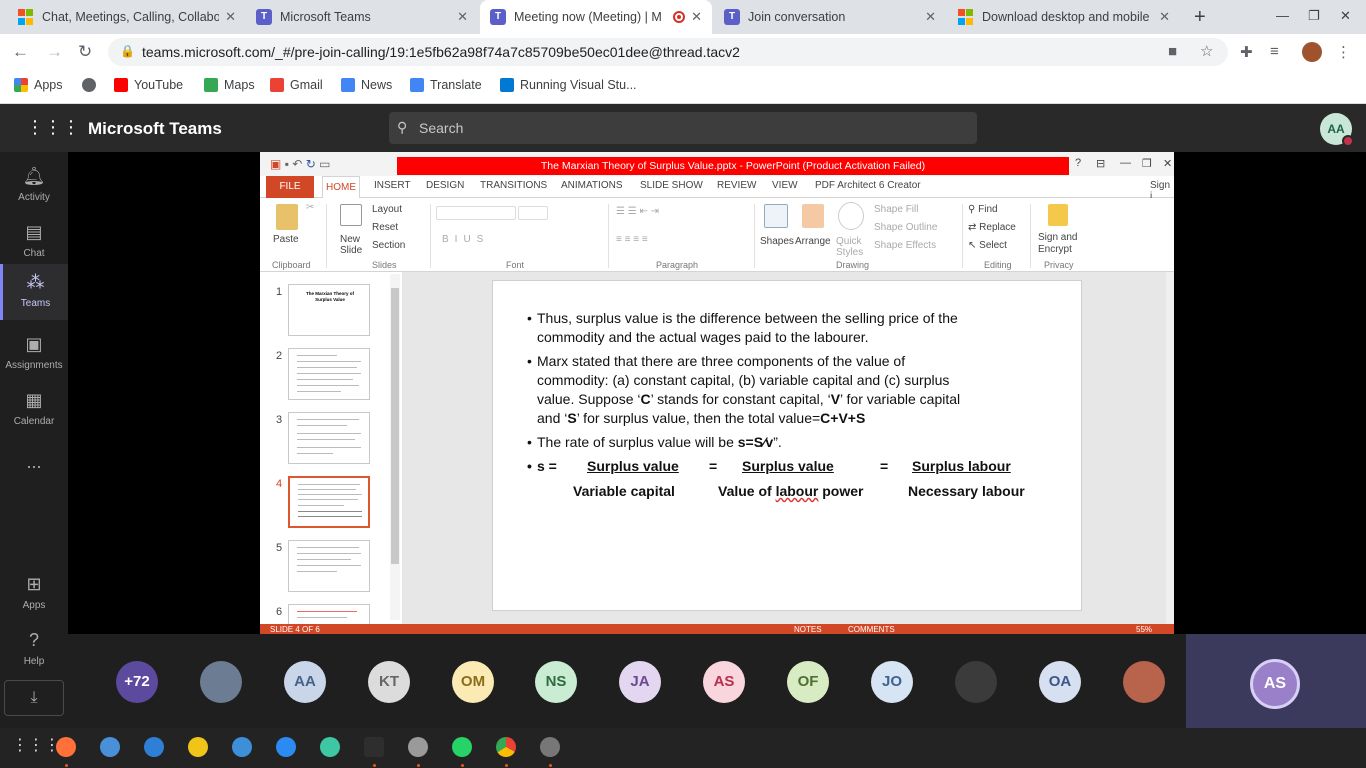 Image resolution: width=1366 pixels, height=768 pixels. What do you see at coordinates (229, 85) in the screenshot?
I see `bookmark-maps: Maps` at bounding box center [229, 85].